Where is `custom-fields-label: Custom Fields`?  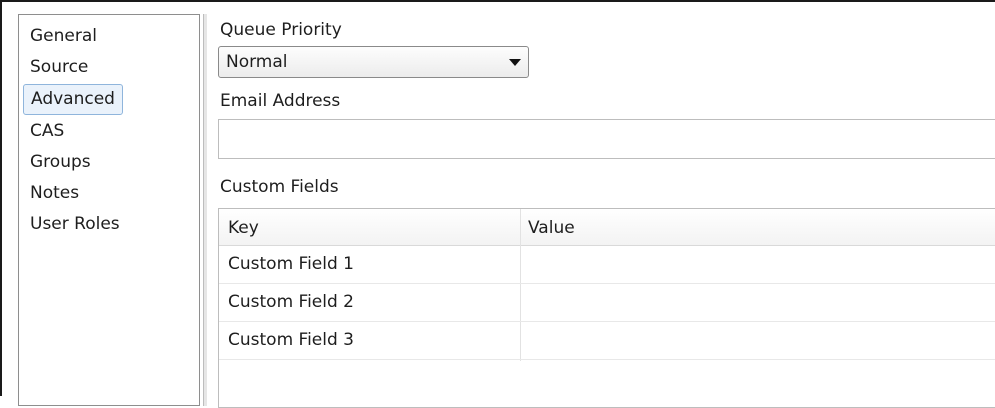
custom-fields-label: Custom Fields is located at coordinates (279, 187).